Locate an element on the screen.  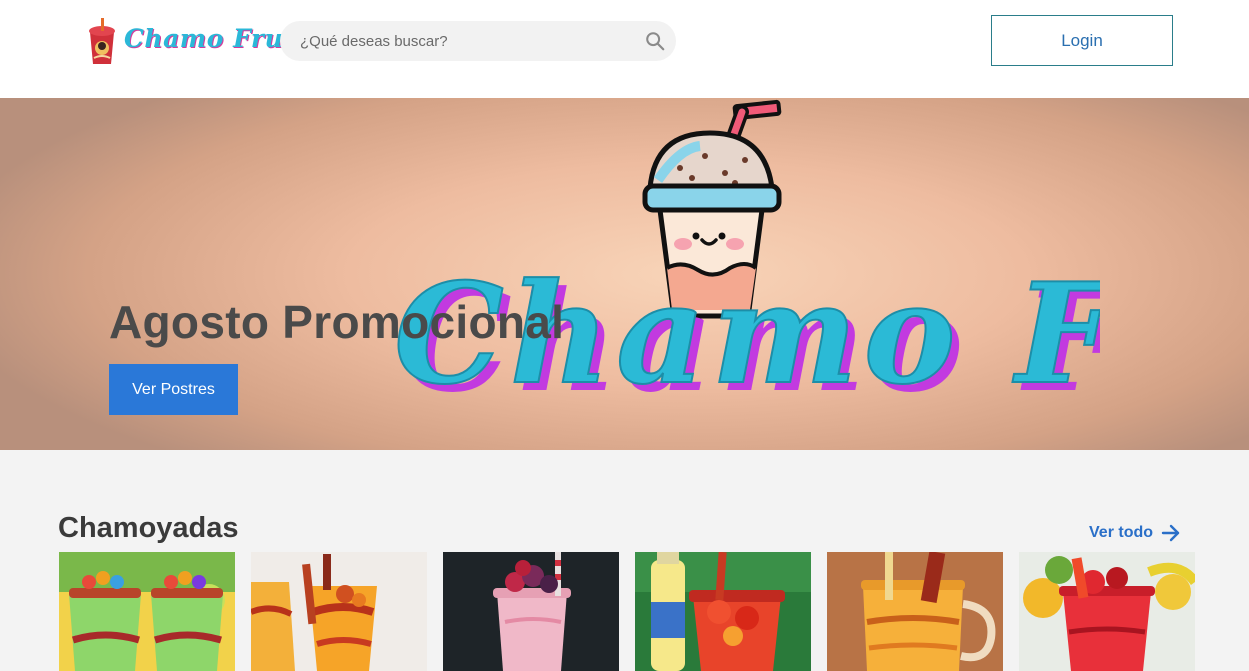
ver-postres-button: Ver Postres is located at coordinates (173, 389).